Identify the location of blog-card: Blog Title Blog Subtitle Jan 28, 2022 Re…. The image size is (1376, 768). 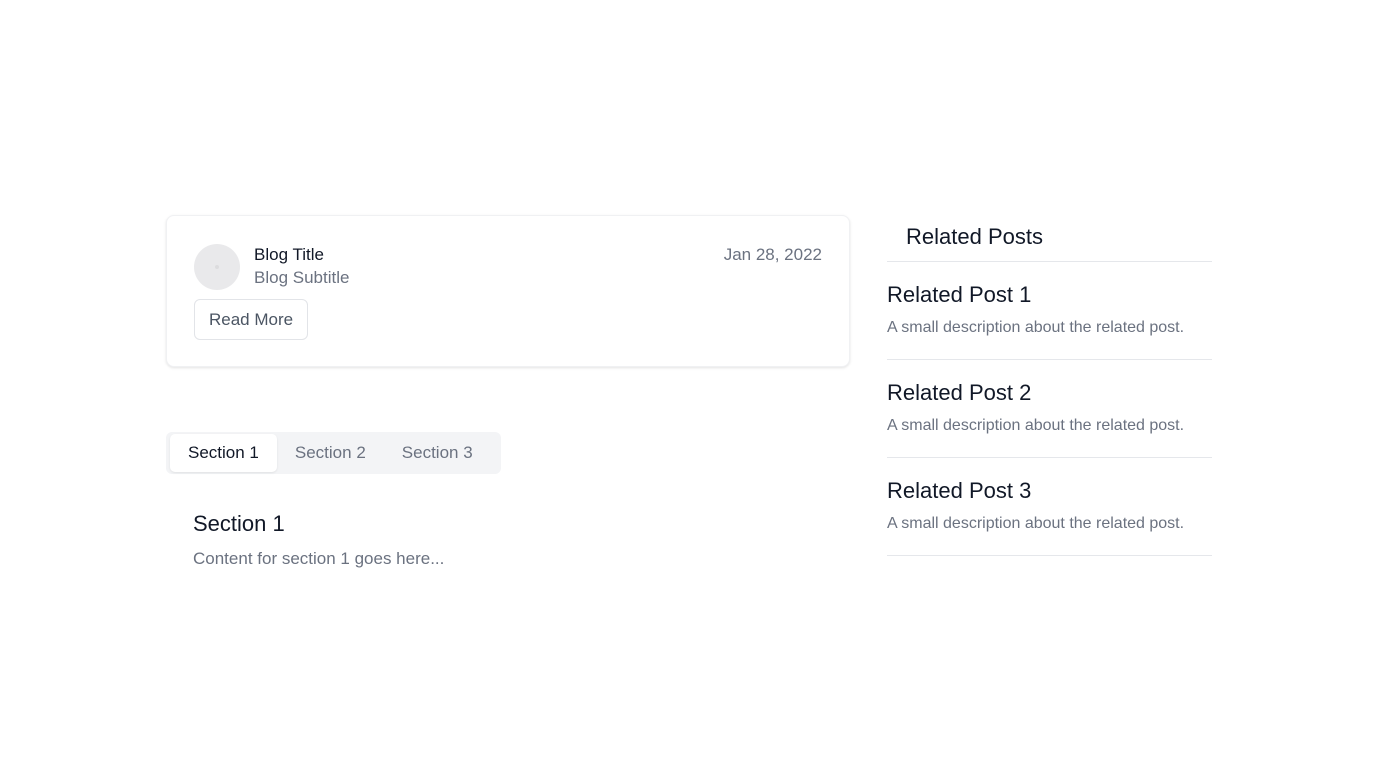
(508, 291).